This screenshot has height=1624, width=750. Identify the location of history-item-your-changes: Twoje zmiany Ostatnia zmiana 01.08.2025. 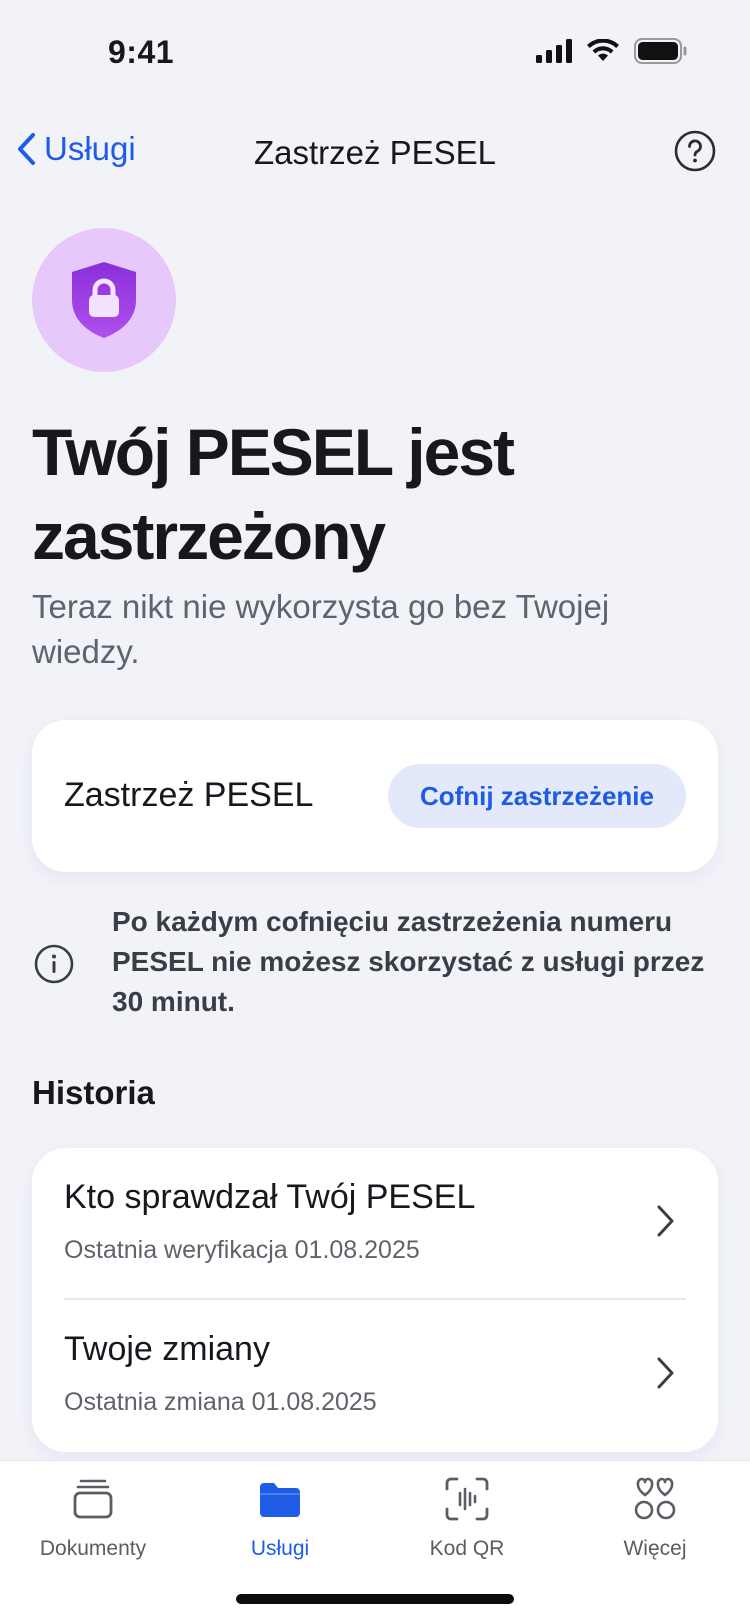
(375, 1376).